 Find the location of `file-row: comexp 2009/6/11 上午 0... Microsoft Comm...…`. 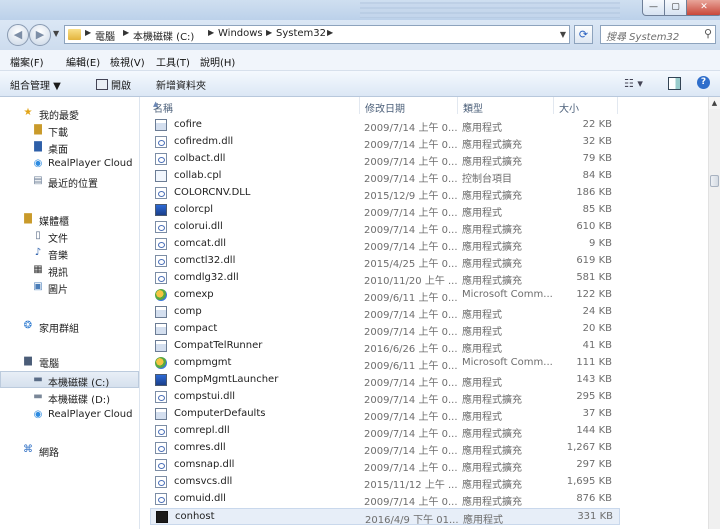

file-row: comexp 2009/6/11 上午 0... Microsoft Comm...… is located at coordinates (385, 295).